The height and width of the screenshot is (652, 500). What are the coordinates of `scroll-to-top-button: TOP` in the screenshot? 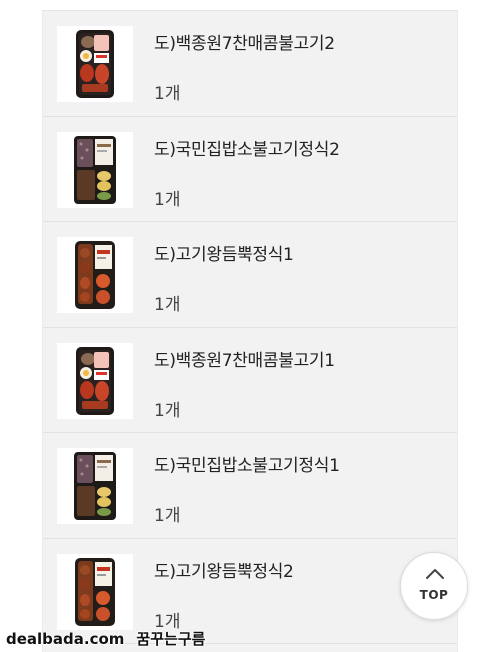 It's located at (434, 586).